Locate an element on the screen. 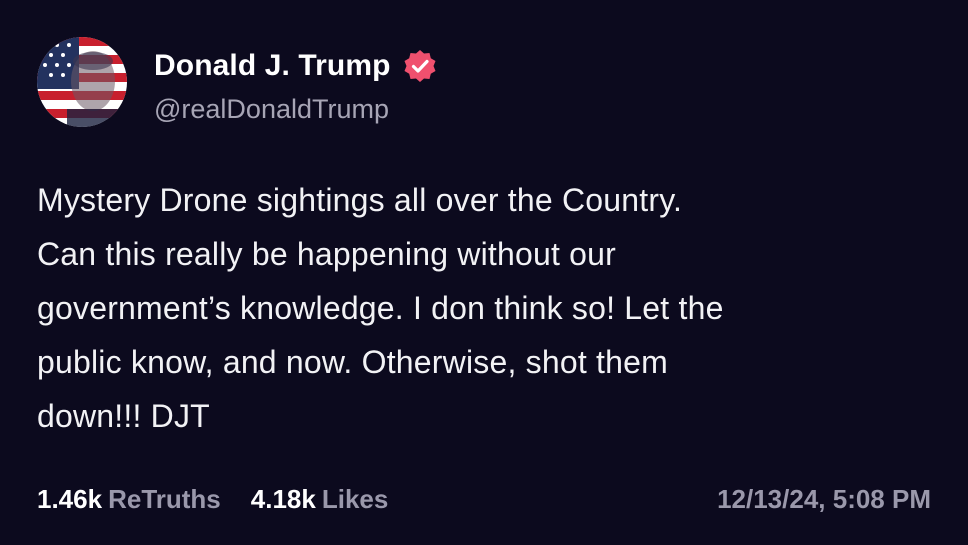 This screenshot has width=968, height=545. post-stats: 1.46k ReTruths 4.18k Likes is located at coordinates (227, 499).